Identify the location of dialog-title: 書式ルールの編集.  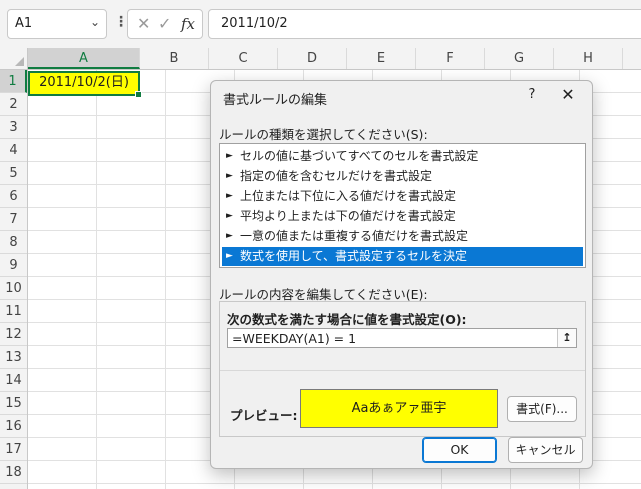
(275, 100).